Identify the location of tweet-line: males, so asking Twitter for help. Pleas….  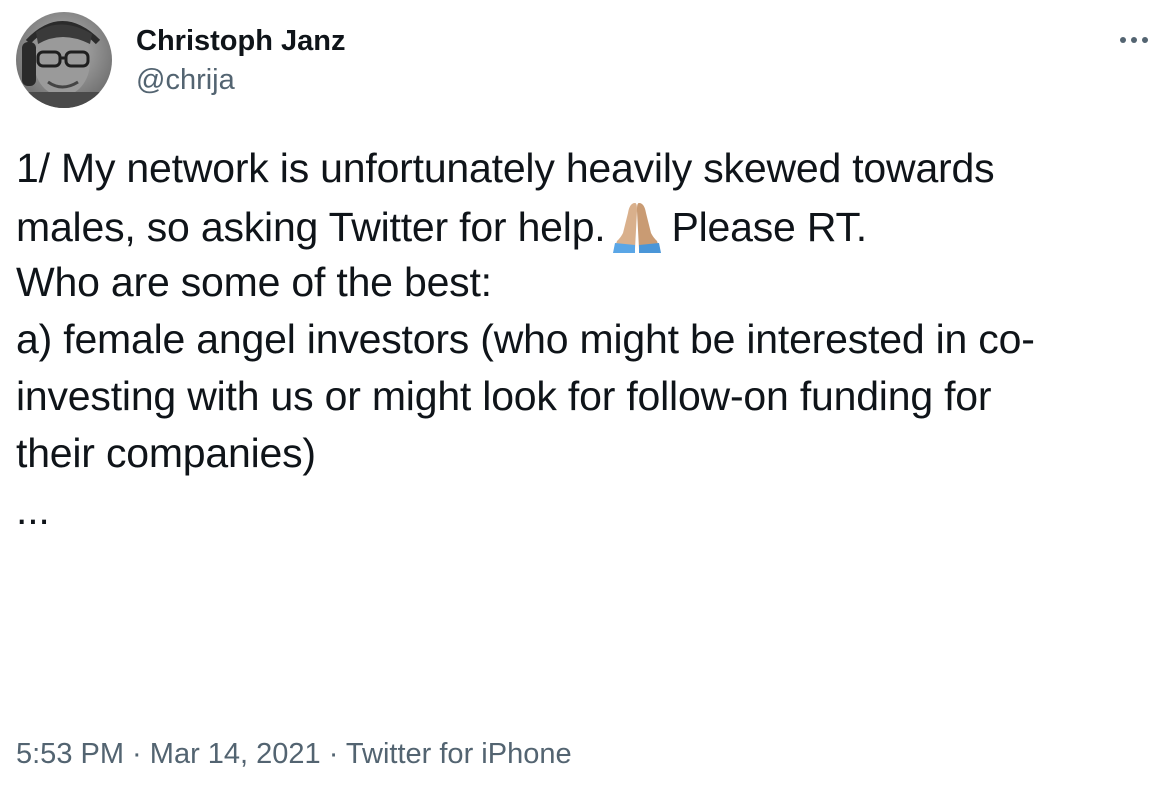
(578, 225).